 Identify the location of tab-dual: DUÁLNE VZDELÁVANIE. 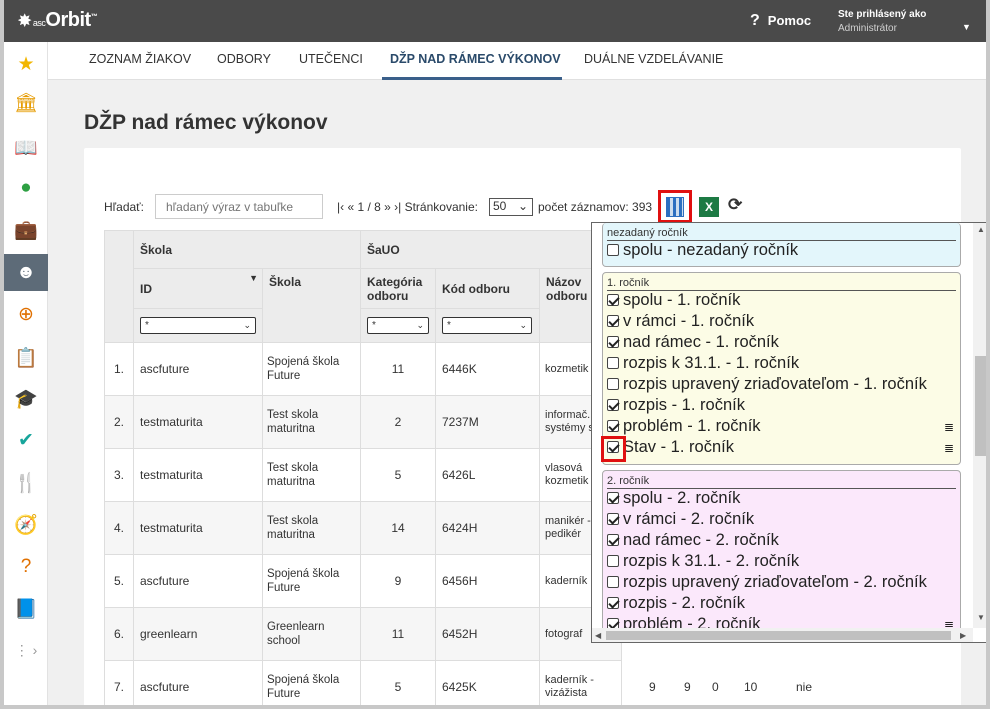
(653, 59).